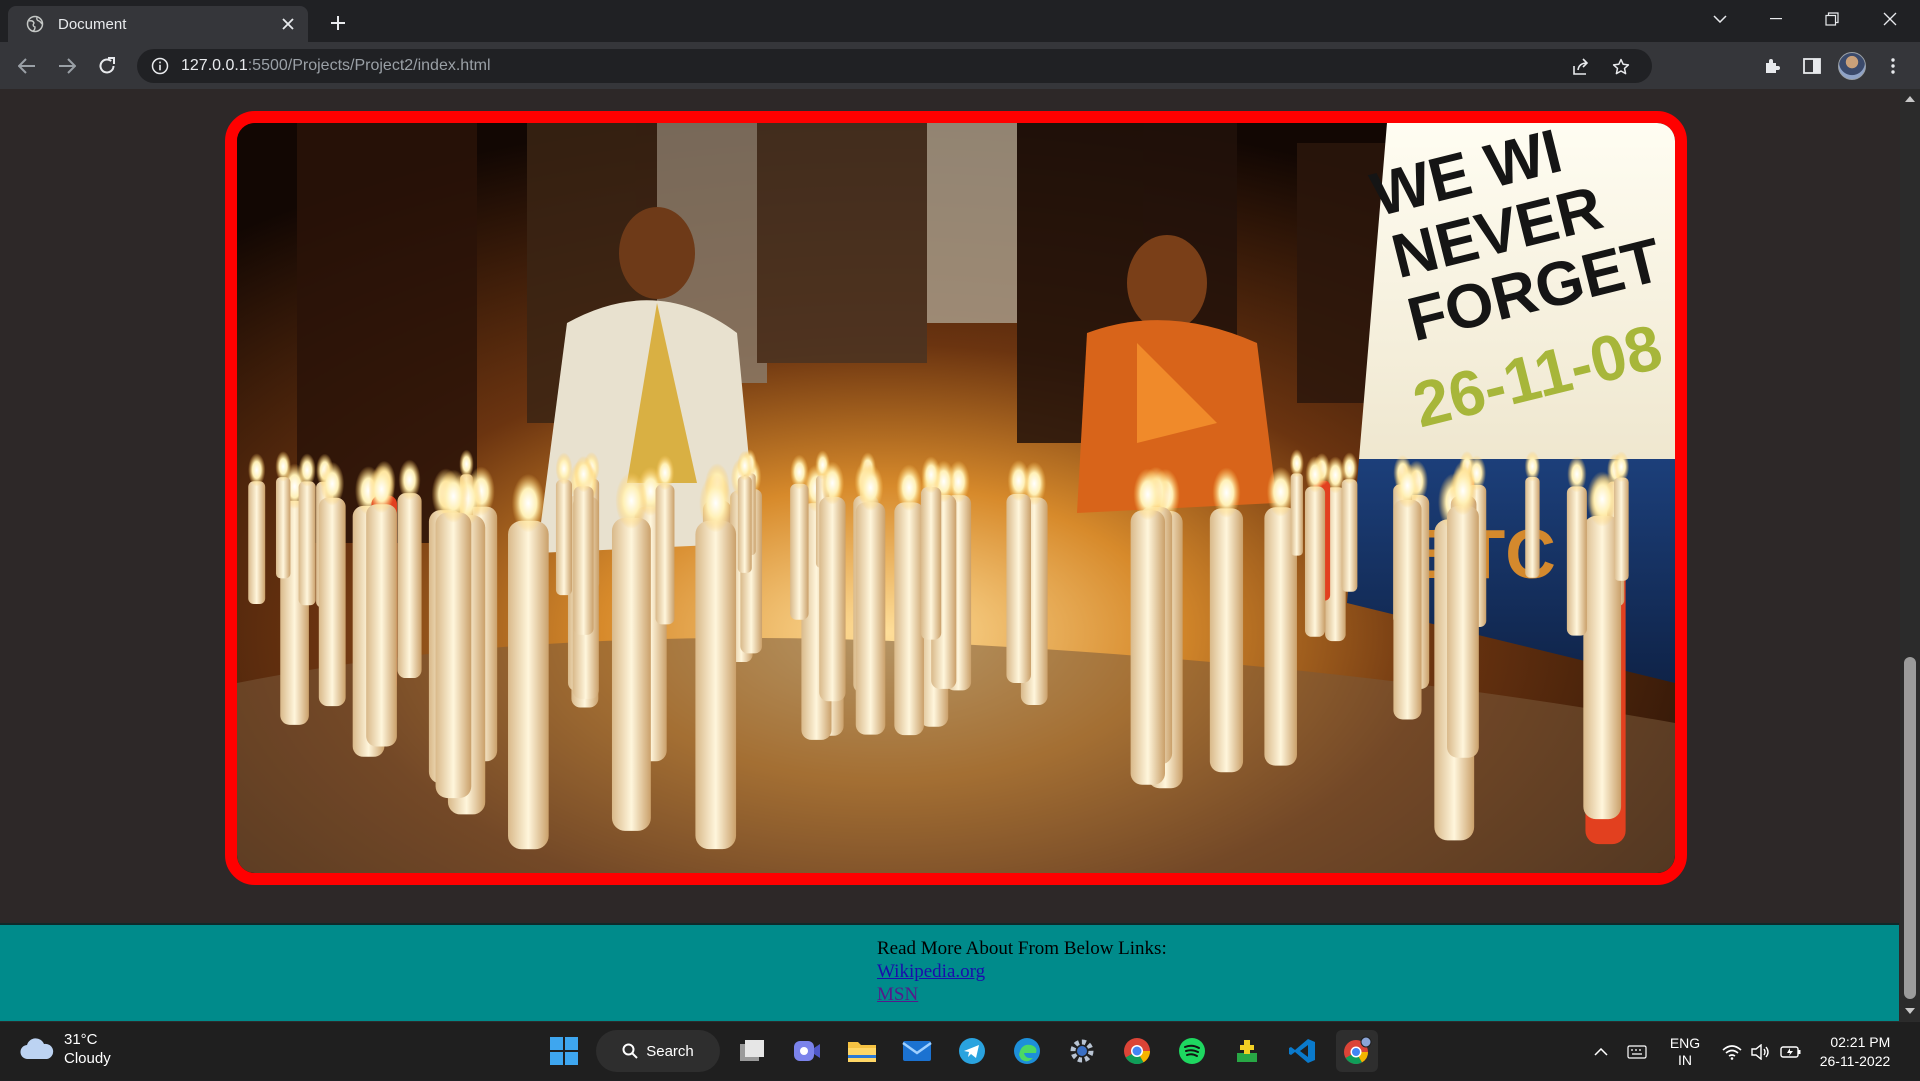  Describe the element at coordinates (1621, 67) in the screenshot. I see `bookmark-star-icon` at that location.